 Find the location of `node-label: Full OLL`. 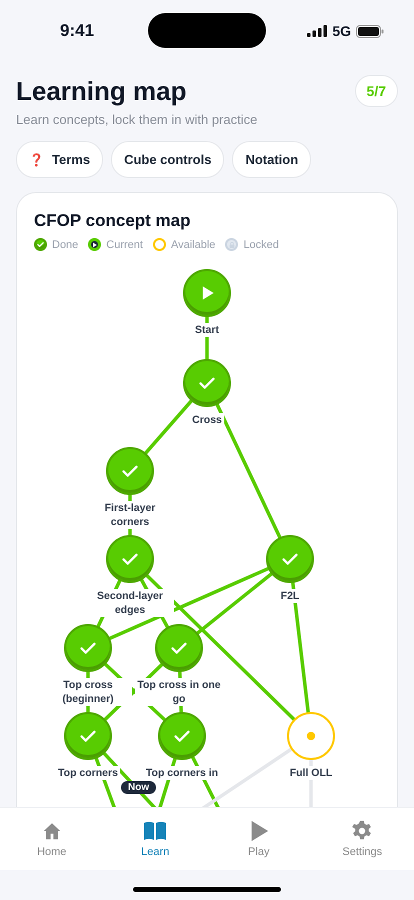

node-label: Full OLL is located at coordinates (311, 773).